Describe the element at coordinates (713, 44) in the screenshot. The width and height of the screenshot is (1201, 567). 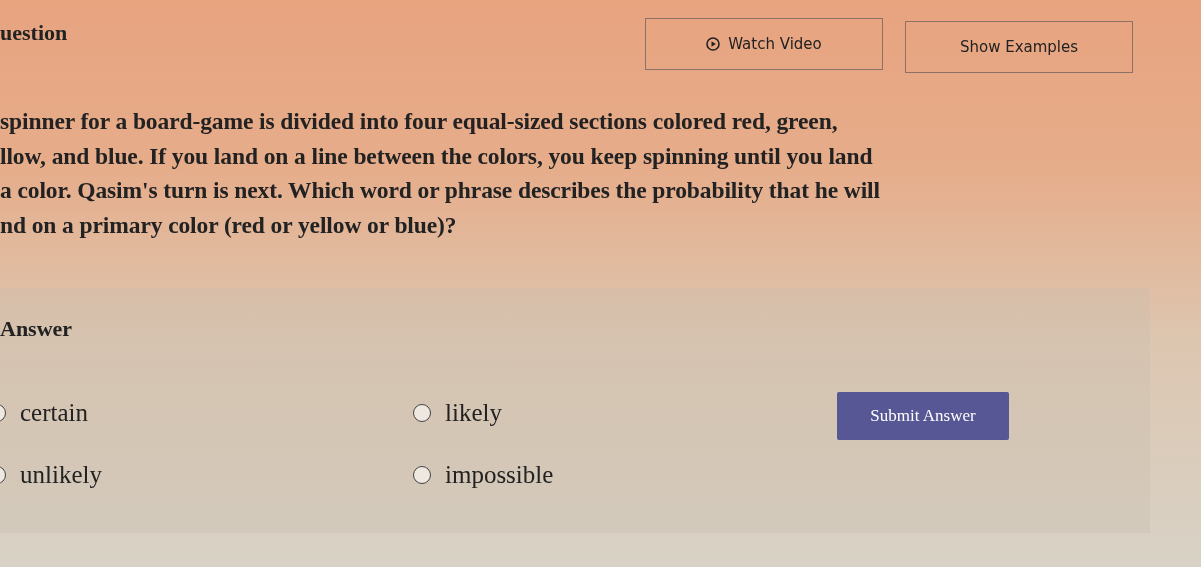
I see `play-icon` at that location.